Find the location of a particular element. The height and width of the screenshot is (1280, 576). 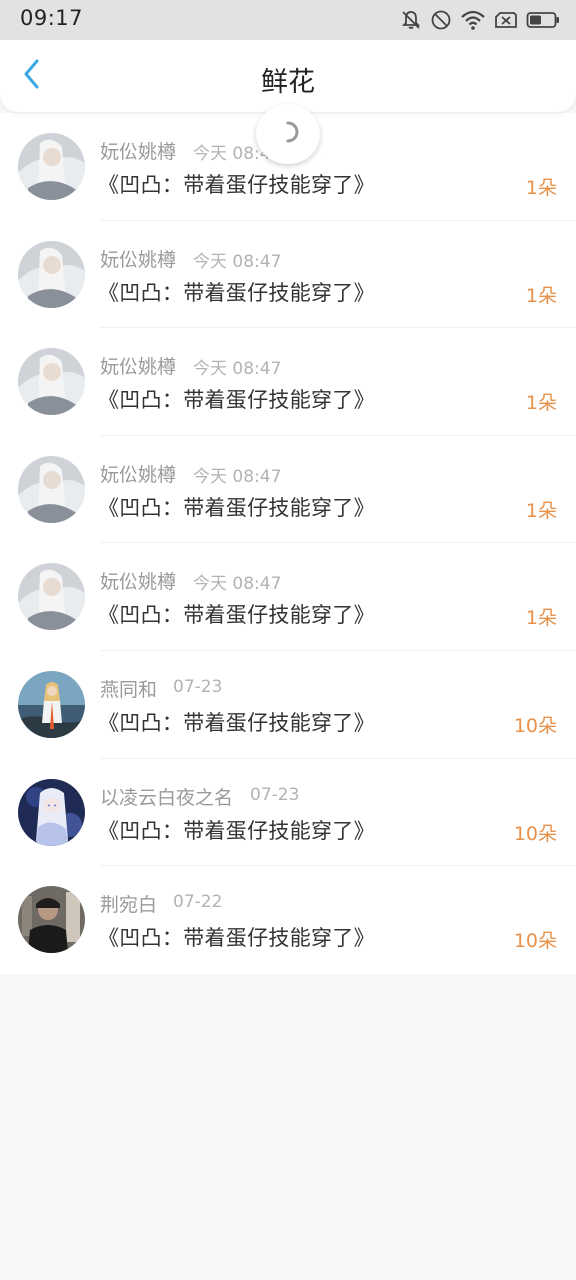

list-item: 燕同和 07-23 《凹凸：带着蛋仔技能穿了》 10朵 is located at coordinates (288, 704).